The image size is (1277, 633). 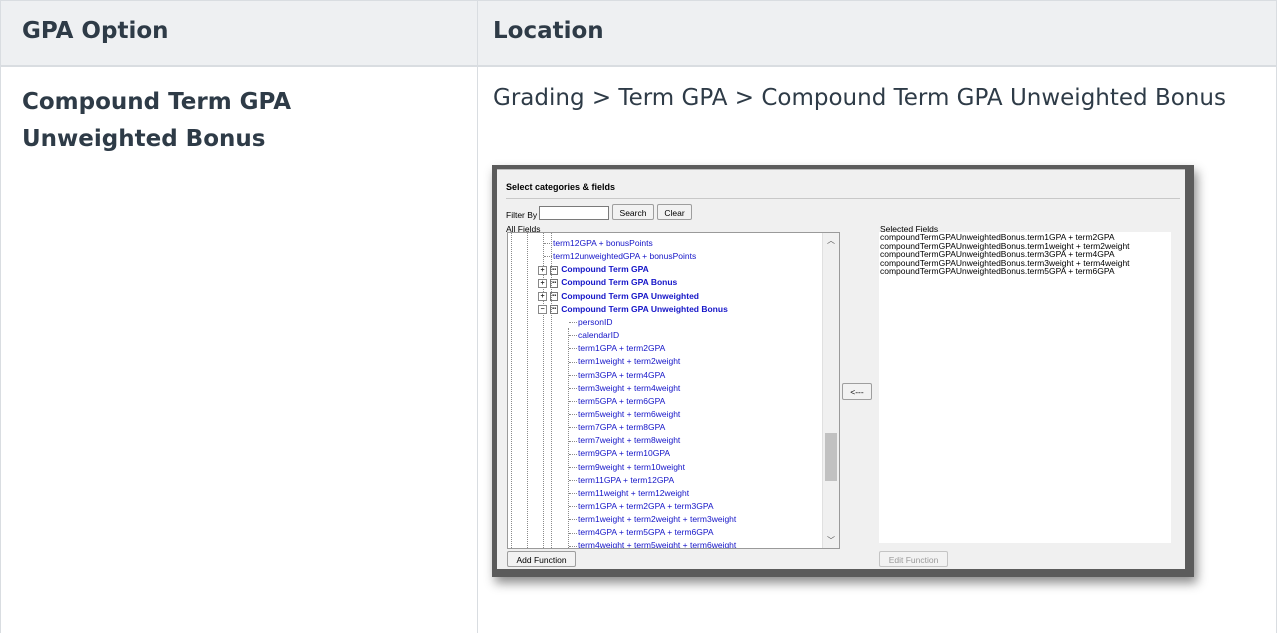 I want to click on tree-item-label: term1weight + term2weight + term3weight, so click(x=657, y=519).